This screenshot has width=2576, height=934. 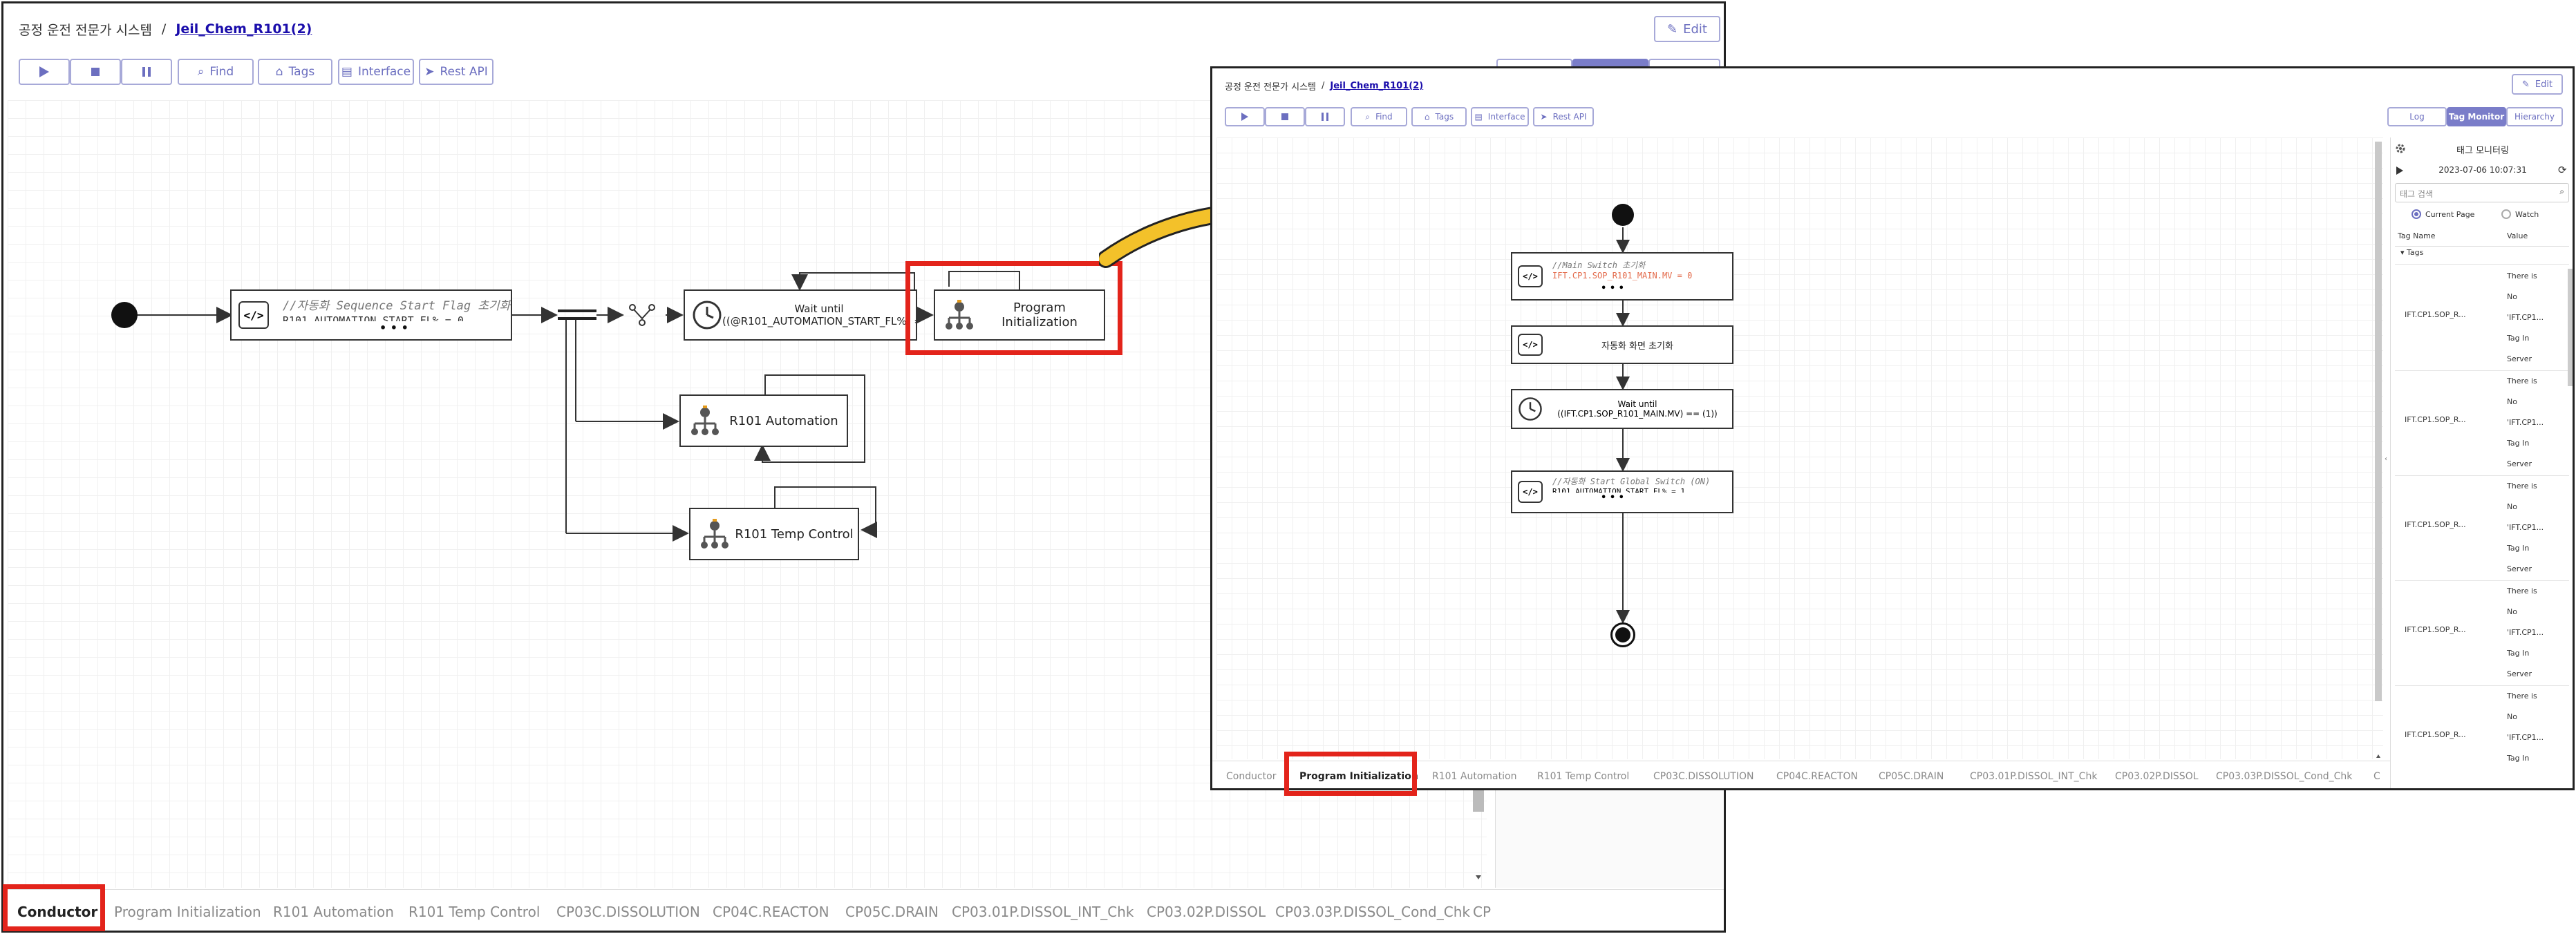 What do you see at coordinates (1619, 490) in the screenshot?
I see `script-line: R101_AUTOMATION_START_FL% = 1` at bounding box center [1619, 490].